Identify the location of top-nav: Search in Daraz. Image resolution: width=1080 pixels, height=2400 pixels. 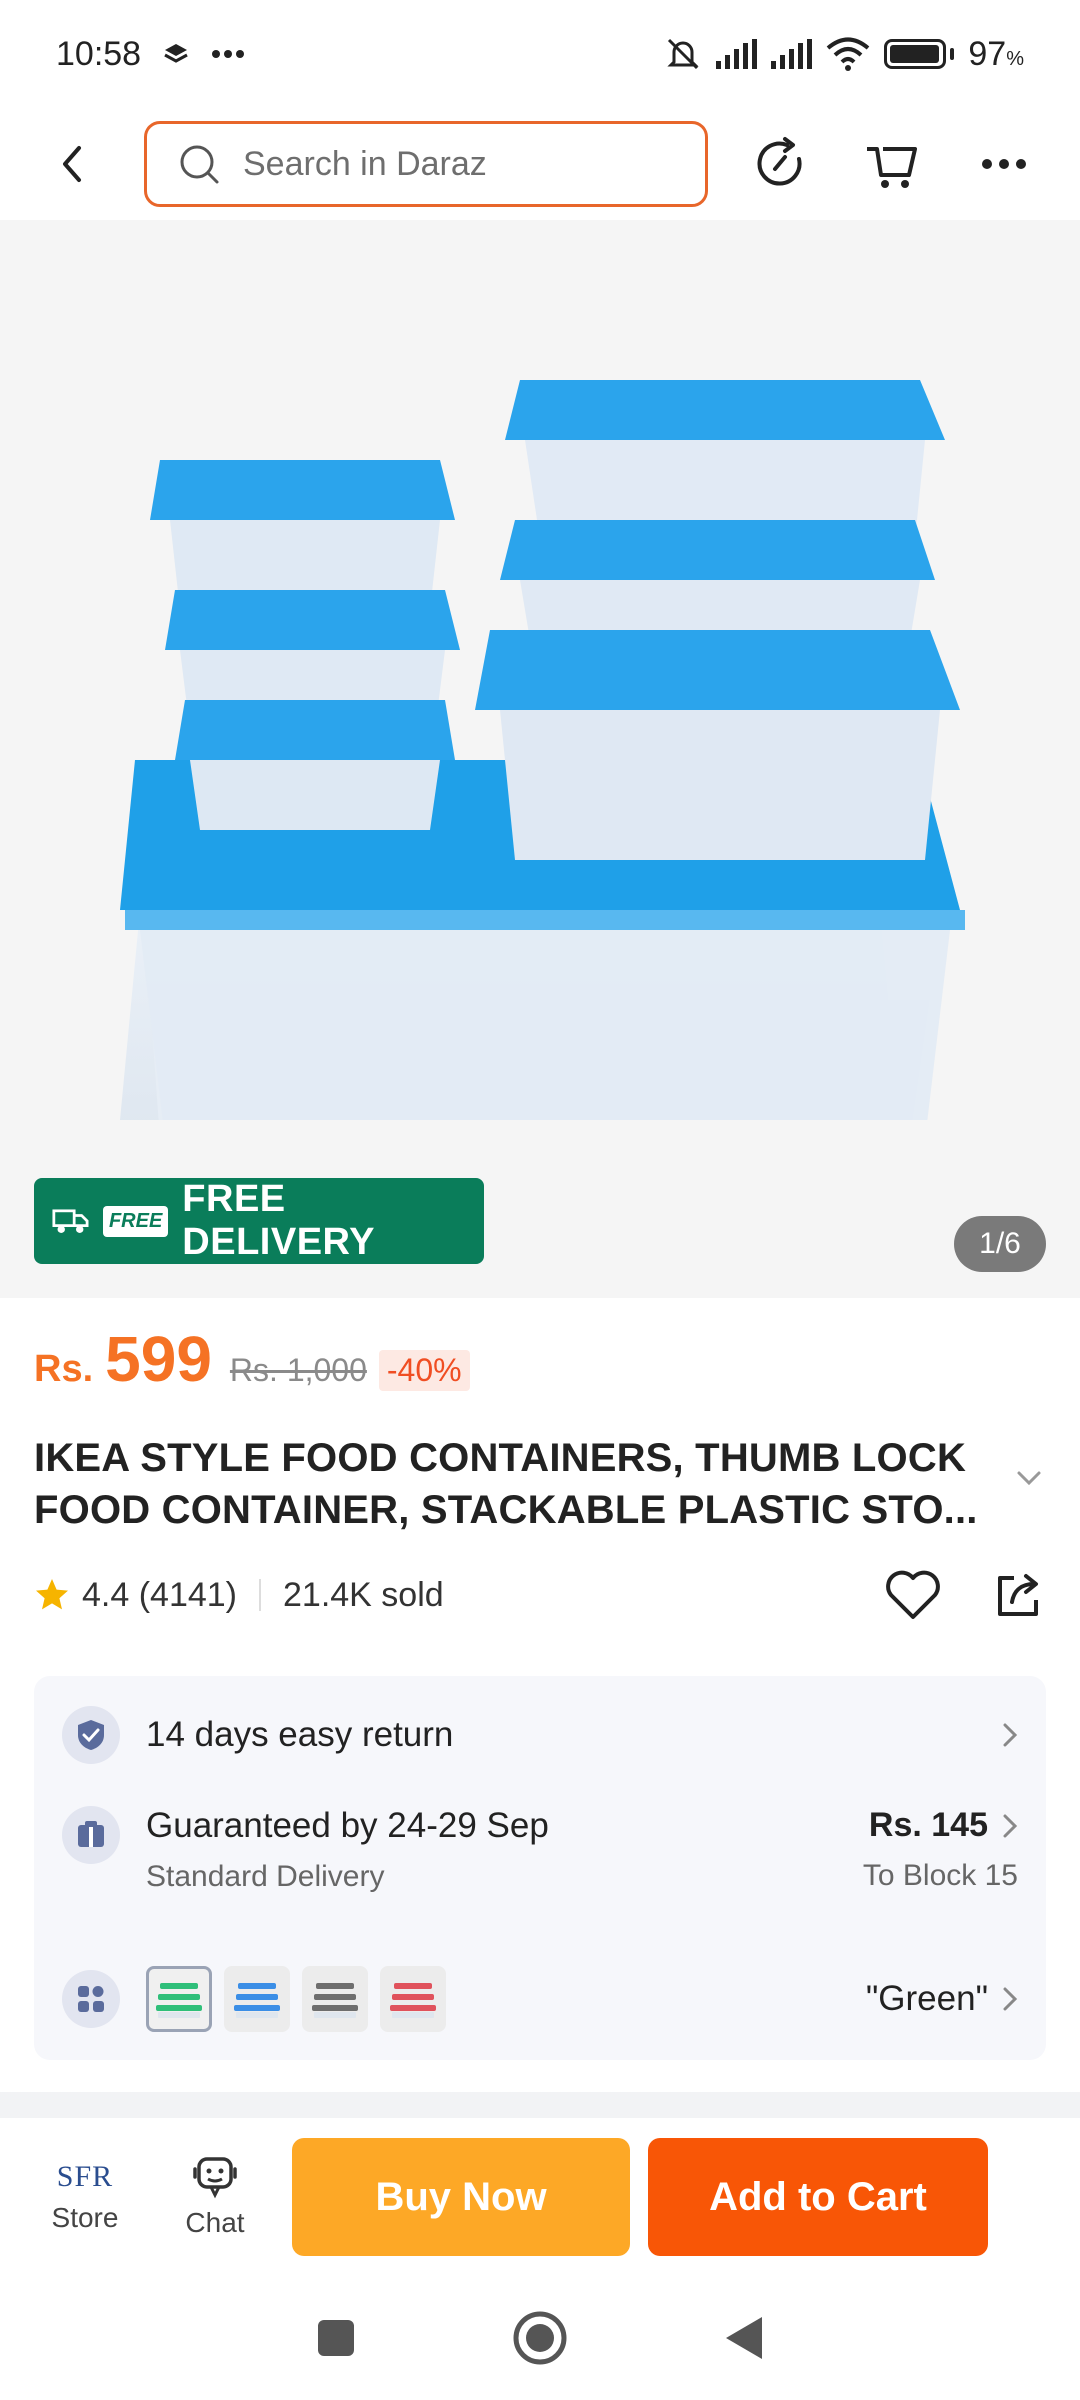
(540, 164).